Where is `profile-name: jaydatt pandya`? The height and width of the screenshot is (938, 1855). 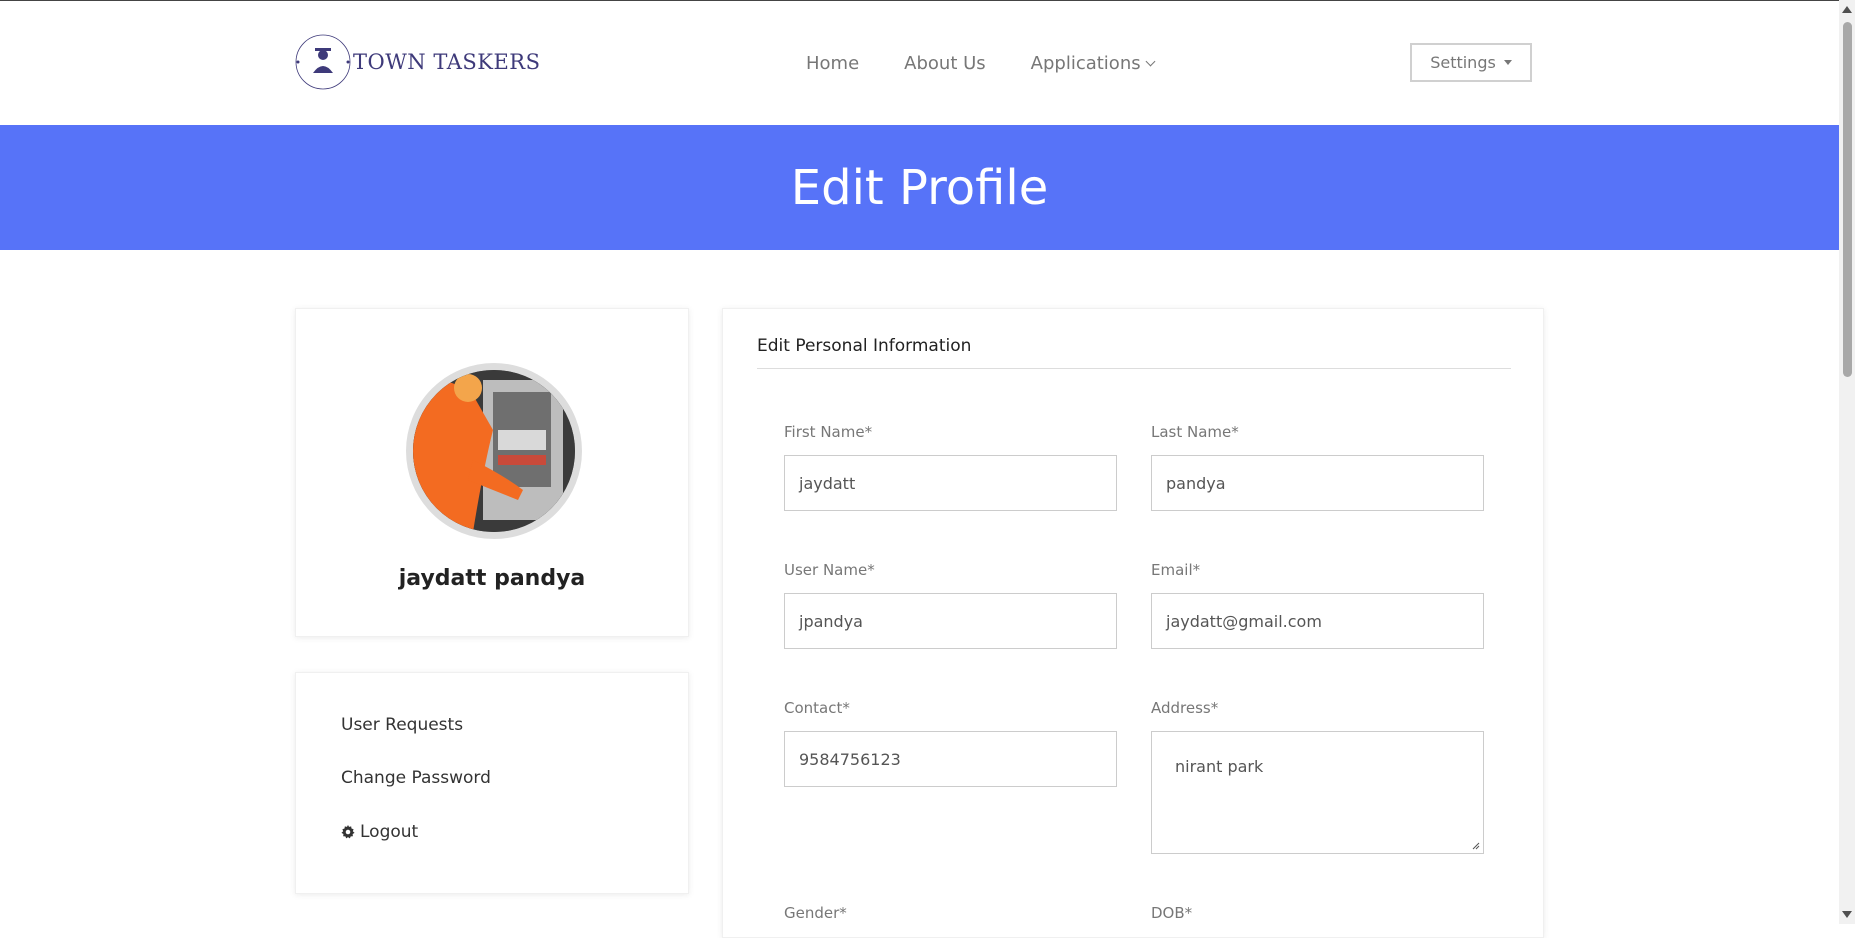 profile-name: jaydatt pandya is located at coordinates (492, 578).